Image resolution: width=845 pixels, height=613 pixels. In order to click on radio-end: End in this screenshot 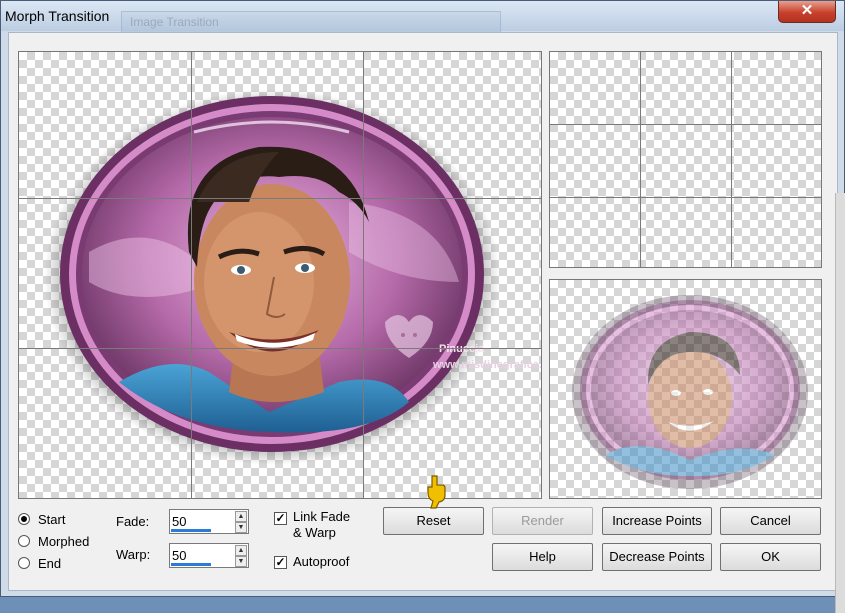, I will do `click(39, 563)`.